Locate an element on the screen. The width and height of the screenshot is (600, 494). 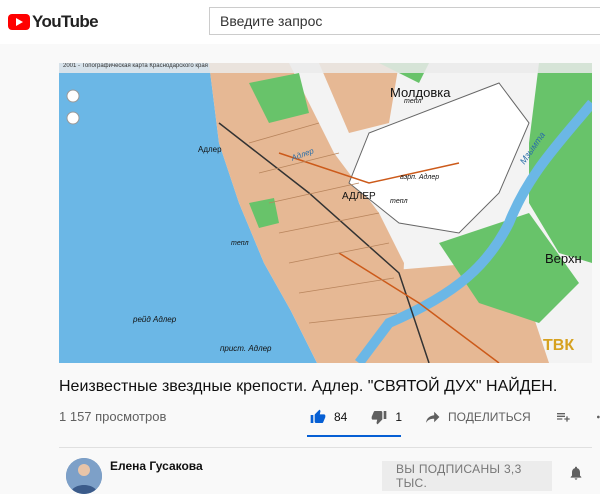
more-actions-button is located at coordinates (597, 417).